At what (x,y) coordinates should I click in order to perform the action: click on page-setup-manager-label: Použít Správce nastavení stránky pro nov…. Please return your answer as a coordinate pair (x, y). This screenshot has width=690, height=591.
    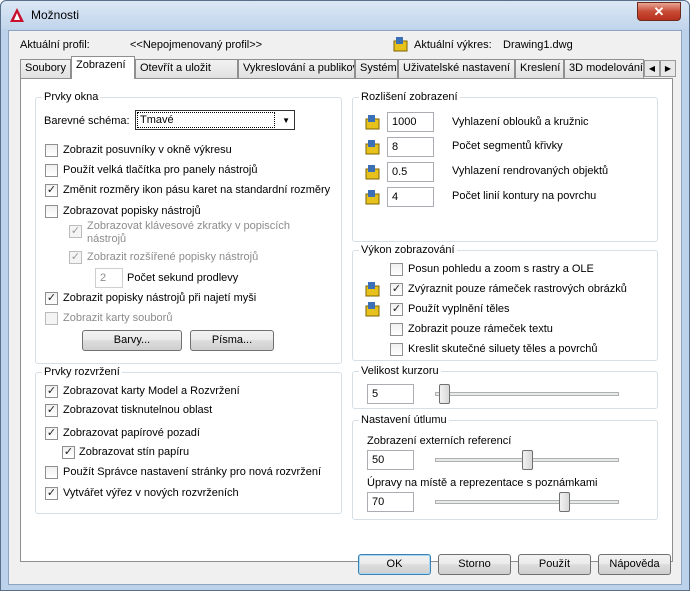
    Looking at the image, I should click on (192, 472).